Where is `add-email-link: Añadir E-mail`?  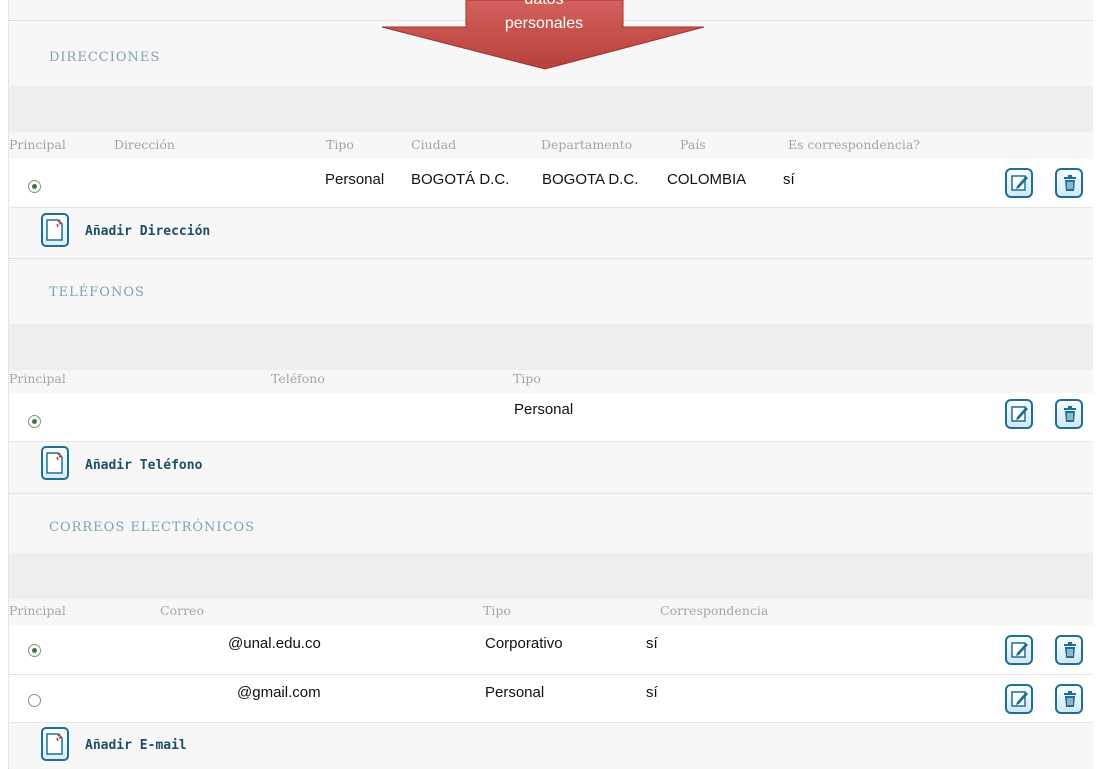
add-email-link: Añadir E-mail is located at coordinates (136, 745).